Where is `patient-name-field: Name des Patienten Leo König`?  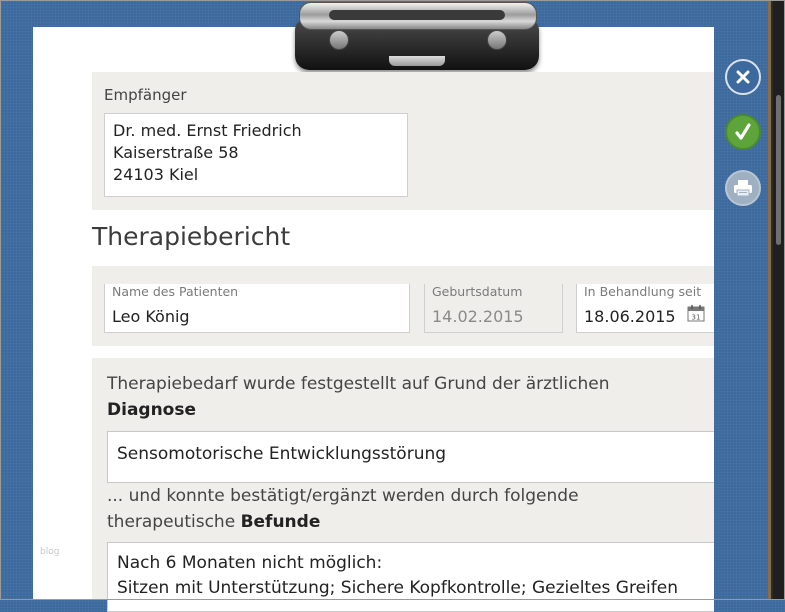 patient-name-field: Name des Patienten Leo König is located at coordinates (257, 308).